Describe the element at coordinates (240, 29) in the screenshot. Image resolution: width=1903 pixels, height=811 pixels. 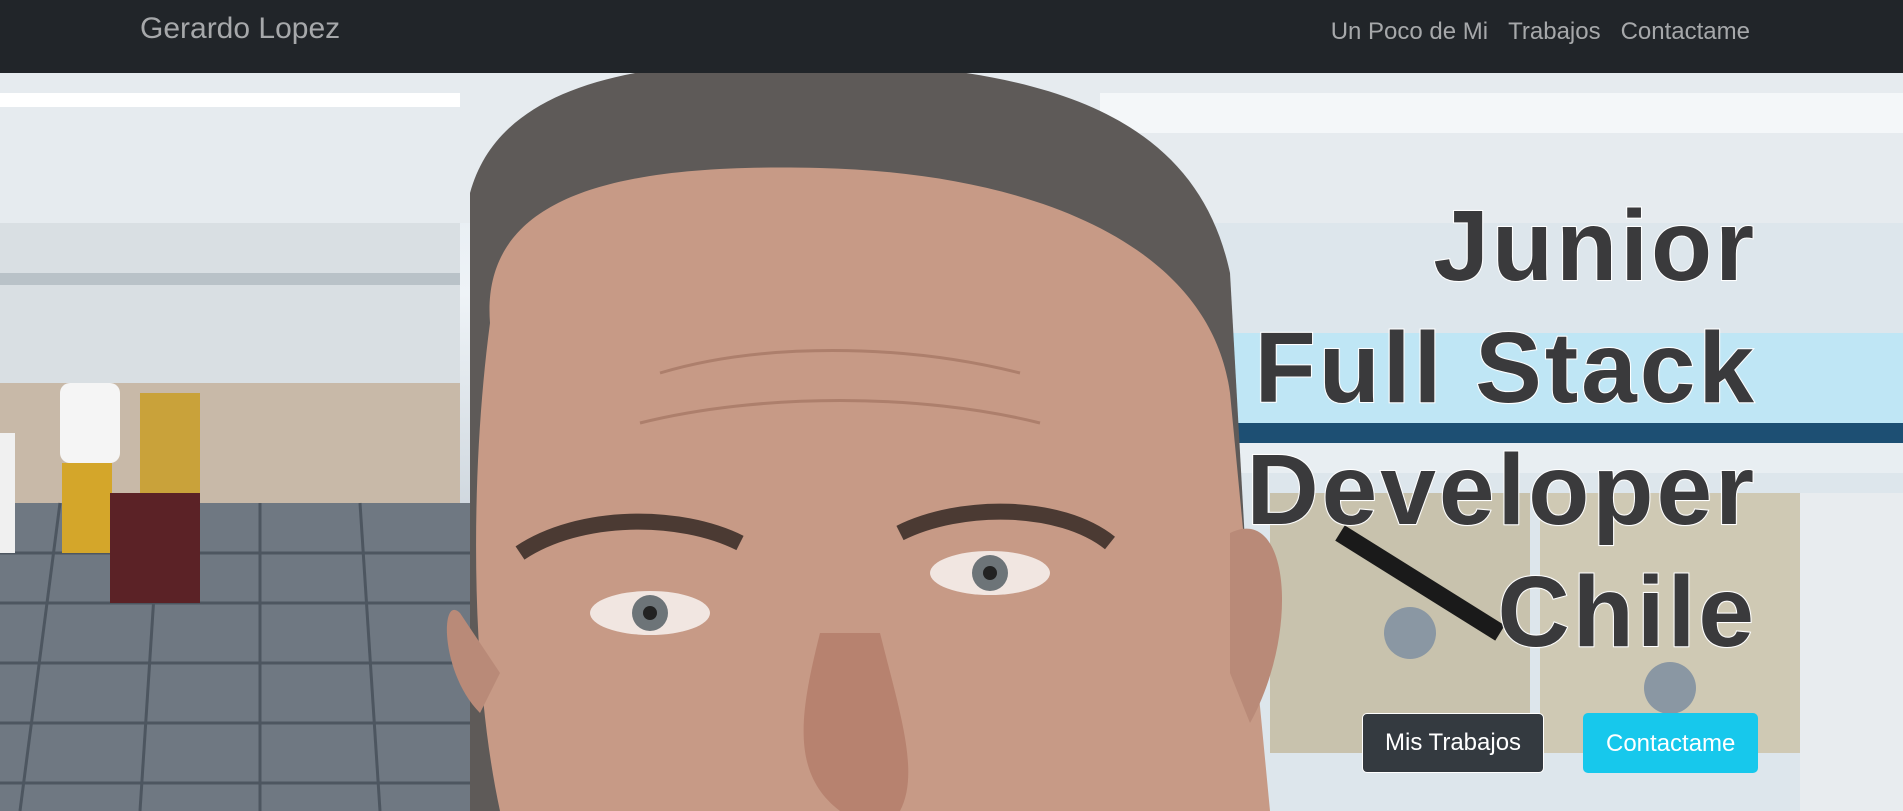
I see `brand-link: Gerardo Lopez` at that location.